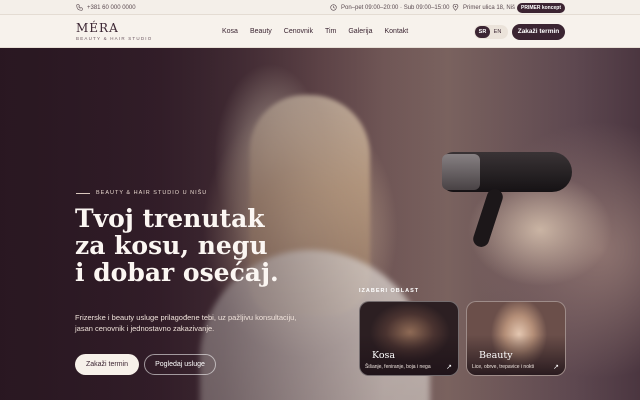 This screenshot has width=640, height=400. Describe the element at coordinates (333, 7) in the screenshot. I see `clock-icon` at that location.